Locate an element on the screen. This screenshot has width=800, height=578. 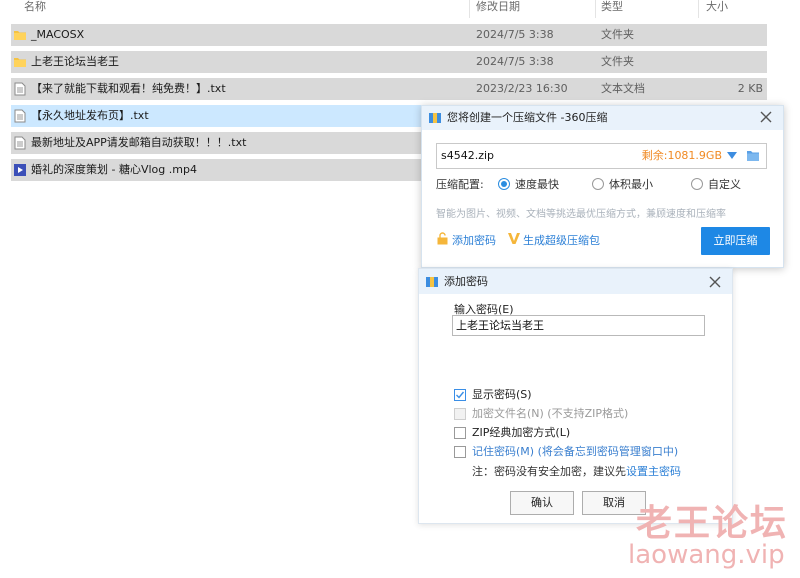
encrypt-filename-label: 加密文件名(N) (不支持ZIP格式) is located at coordinates (550, 413).